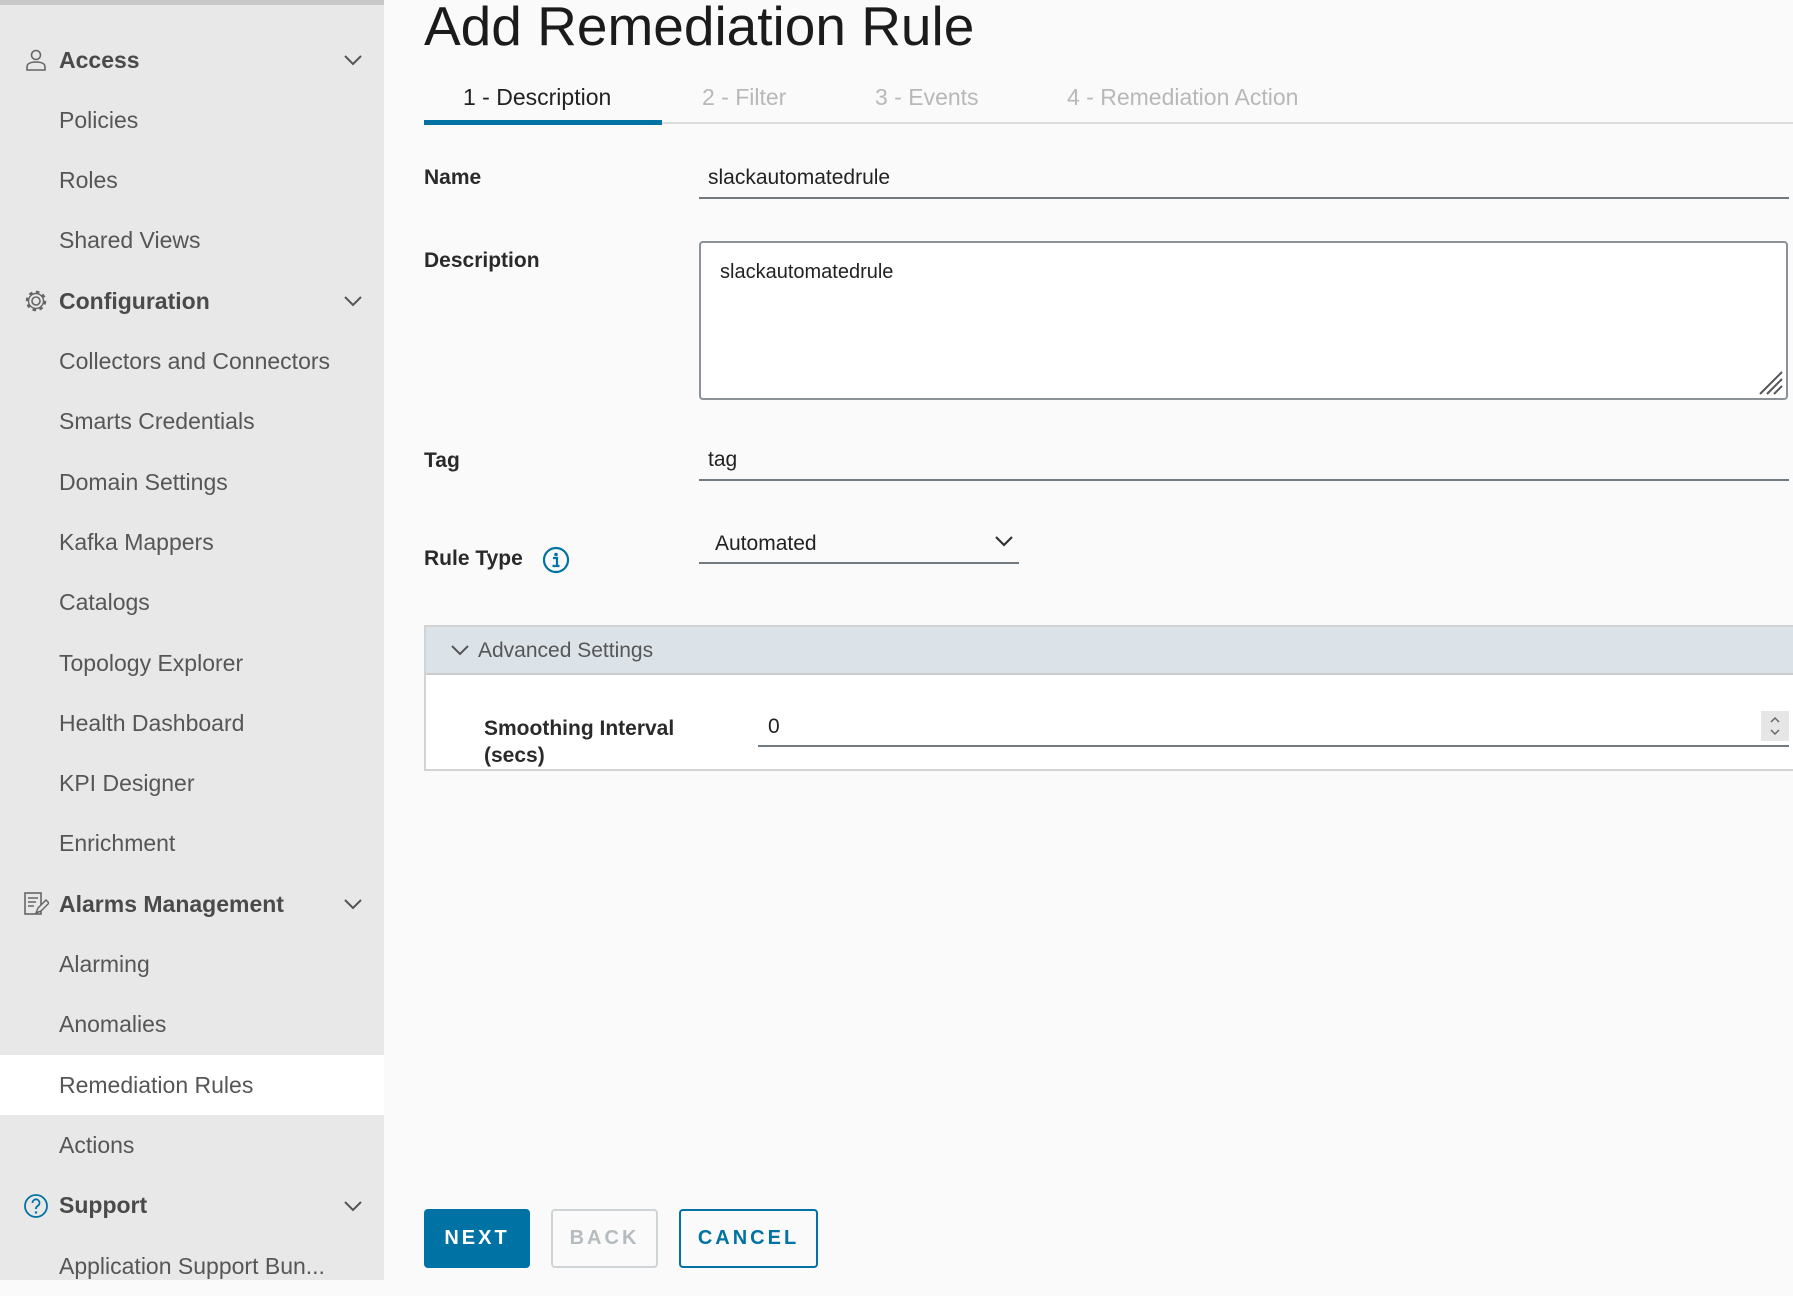 The height and width of the screenshot is (1296, 1793). I want to click on sidebar-item-label: Smarts Credentials, so click(157, 421).